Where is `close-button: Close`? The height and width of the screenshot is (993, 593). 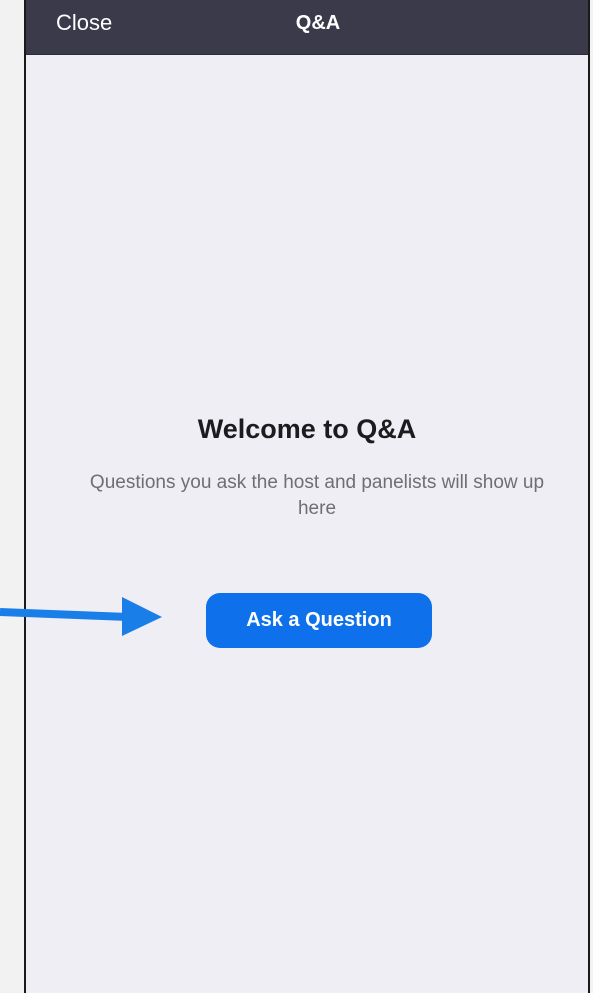
close-button: Close is located at coordinates (84, 23).